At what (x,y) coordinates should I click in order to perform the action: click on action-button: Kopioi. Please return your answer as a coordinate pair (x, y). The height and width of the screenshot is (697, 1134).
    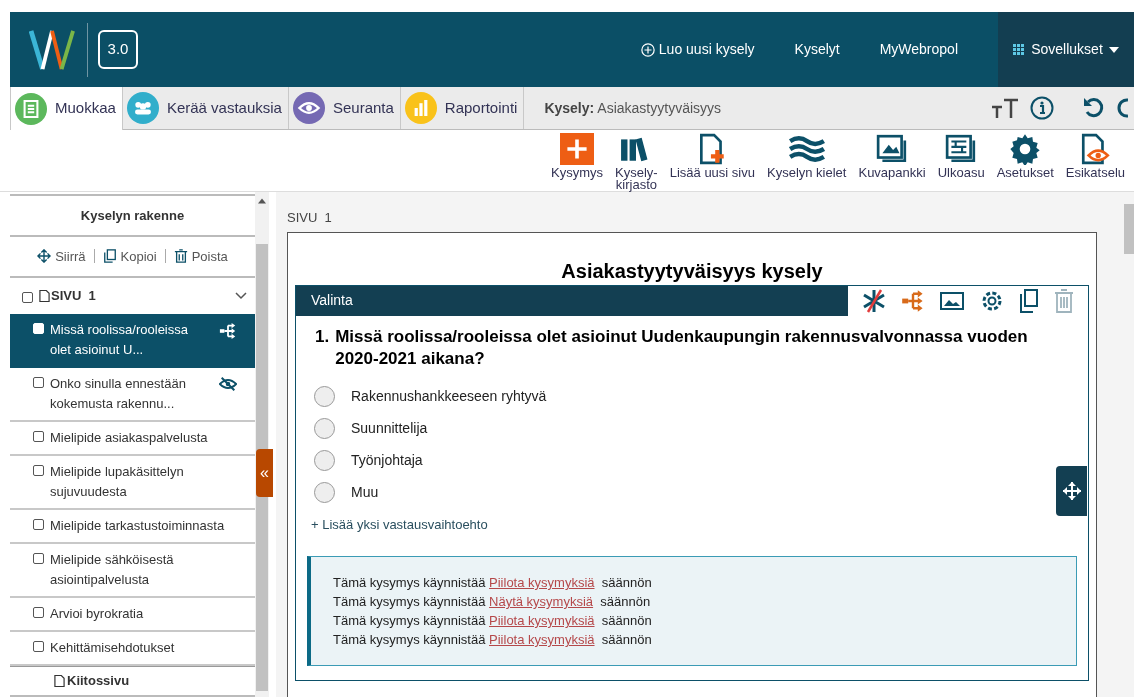
    Looking at the image, I should click on (129, 256).